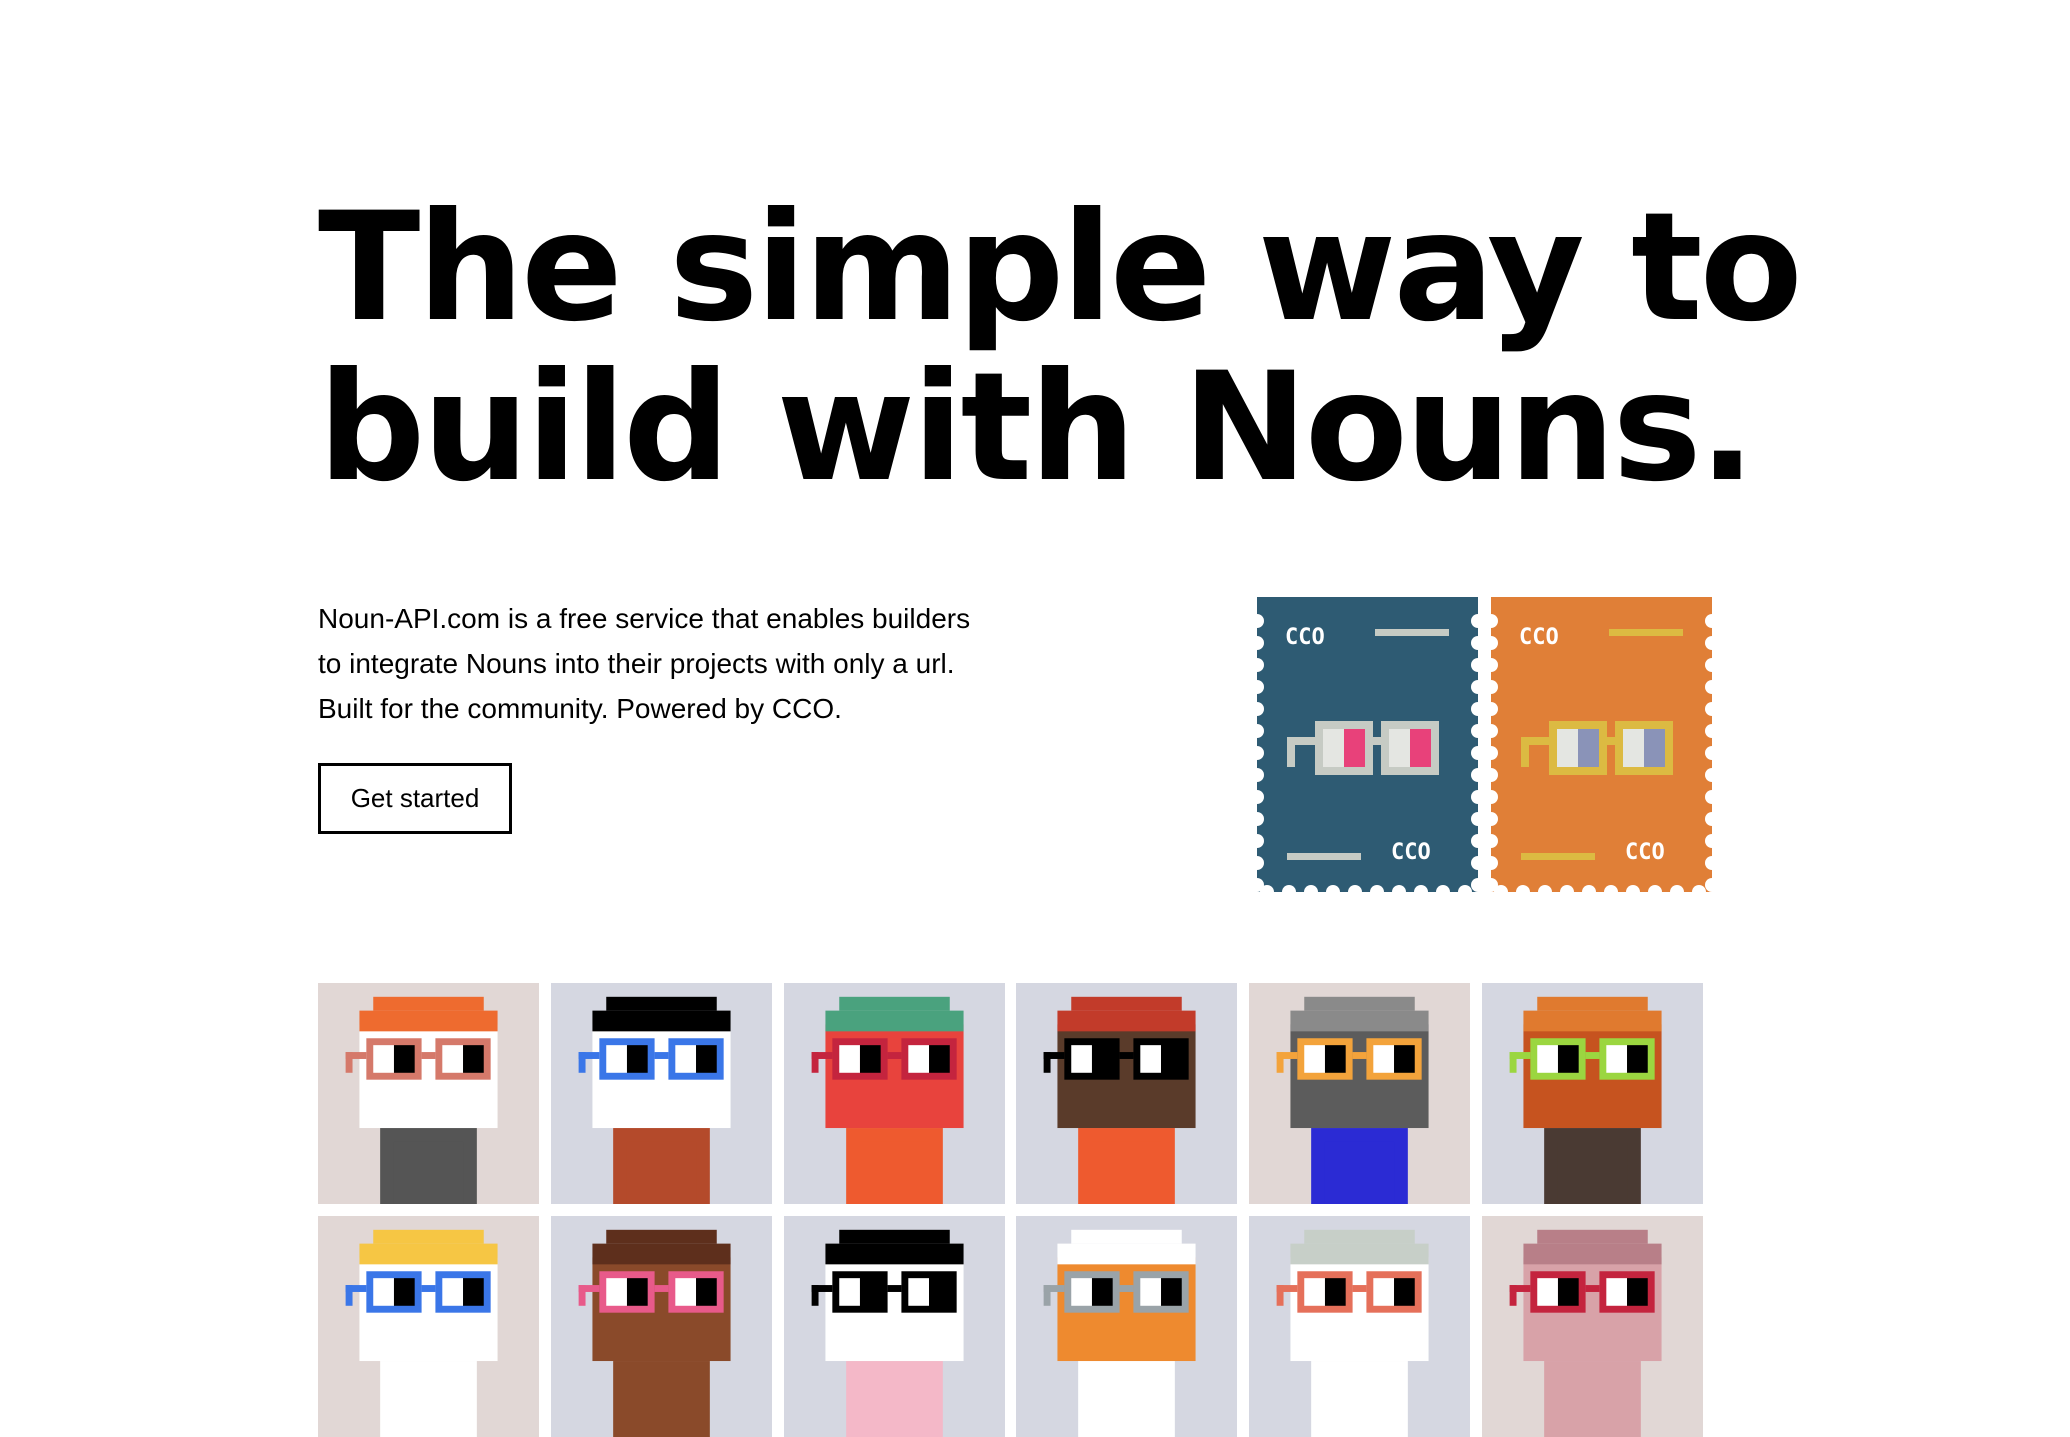  What do you see at coordinates (415, 798) in the screenshot?
I see `get-started-button: Get started` at bounding box center [415, 798].